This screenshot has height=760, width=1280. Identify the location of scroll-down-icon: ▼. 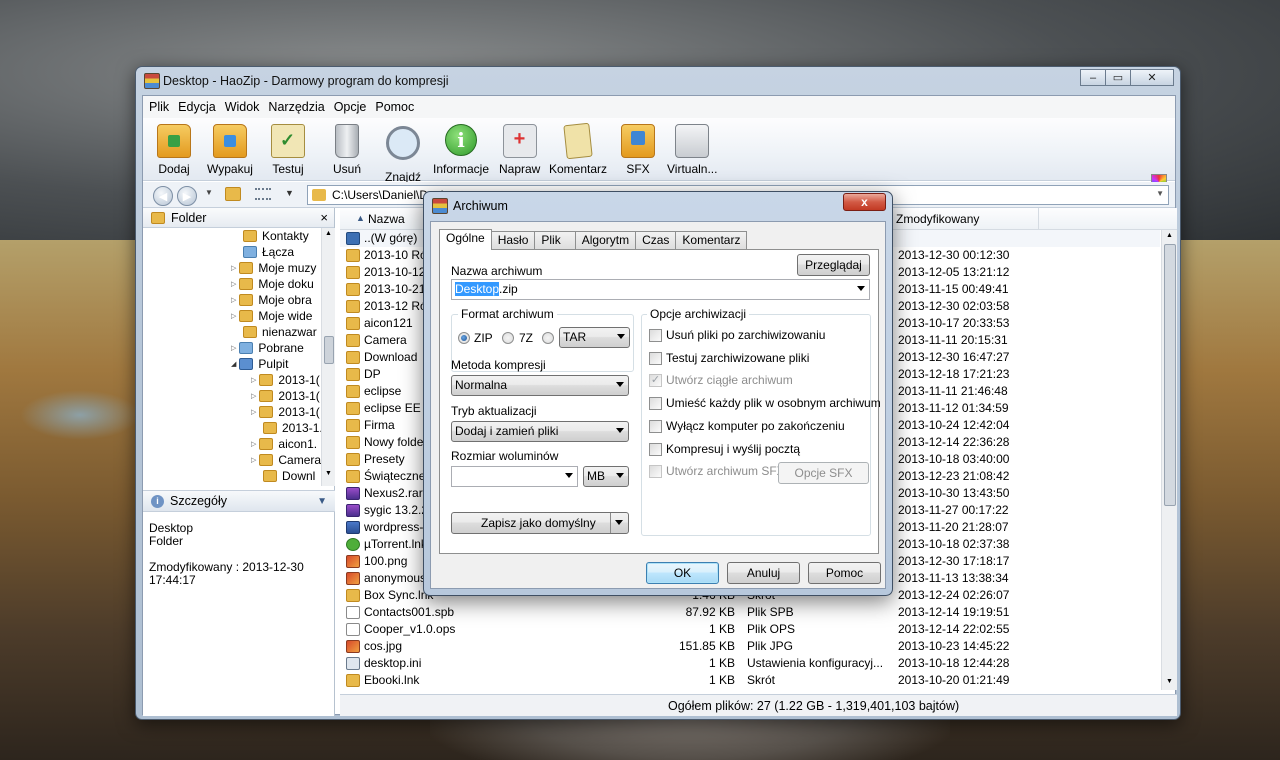
(1169, 681).